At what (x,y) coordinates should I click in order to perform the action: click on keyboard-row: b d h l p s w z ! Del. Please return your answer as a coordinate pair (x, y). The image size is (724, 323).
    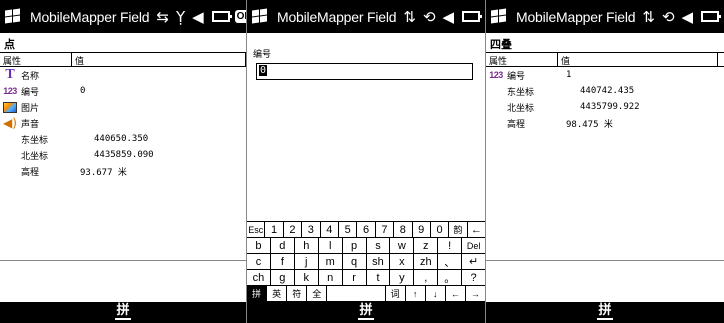
    Looking at the image, I should click on (366, 246).